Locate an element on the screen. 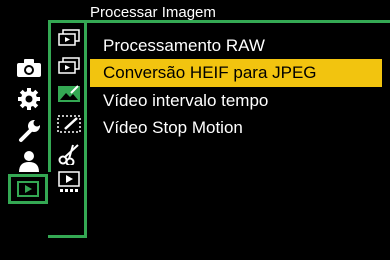 The width and height of the screenshot is (390, 260). playback-icon is located at coordinates (28, 189).